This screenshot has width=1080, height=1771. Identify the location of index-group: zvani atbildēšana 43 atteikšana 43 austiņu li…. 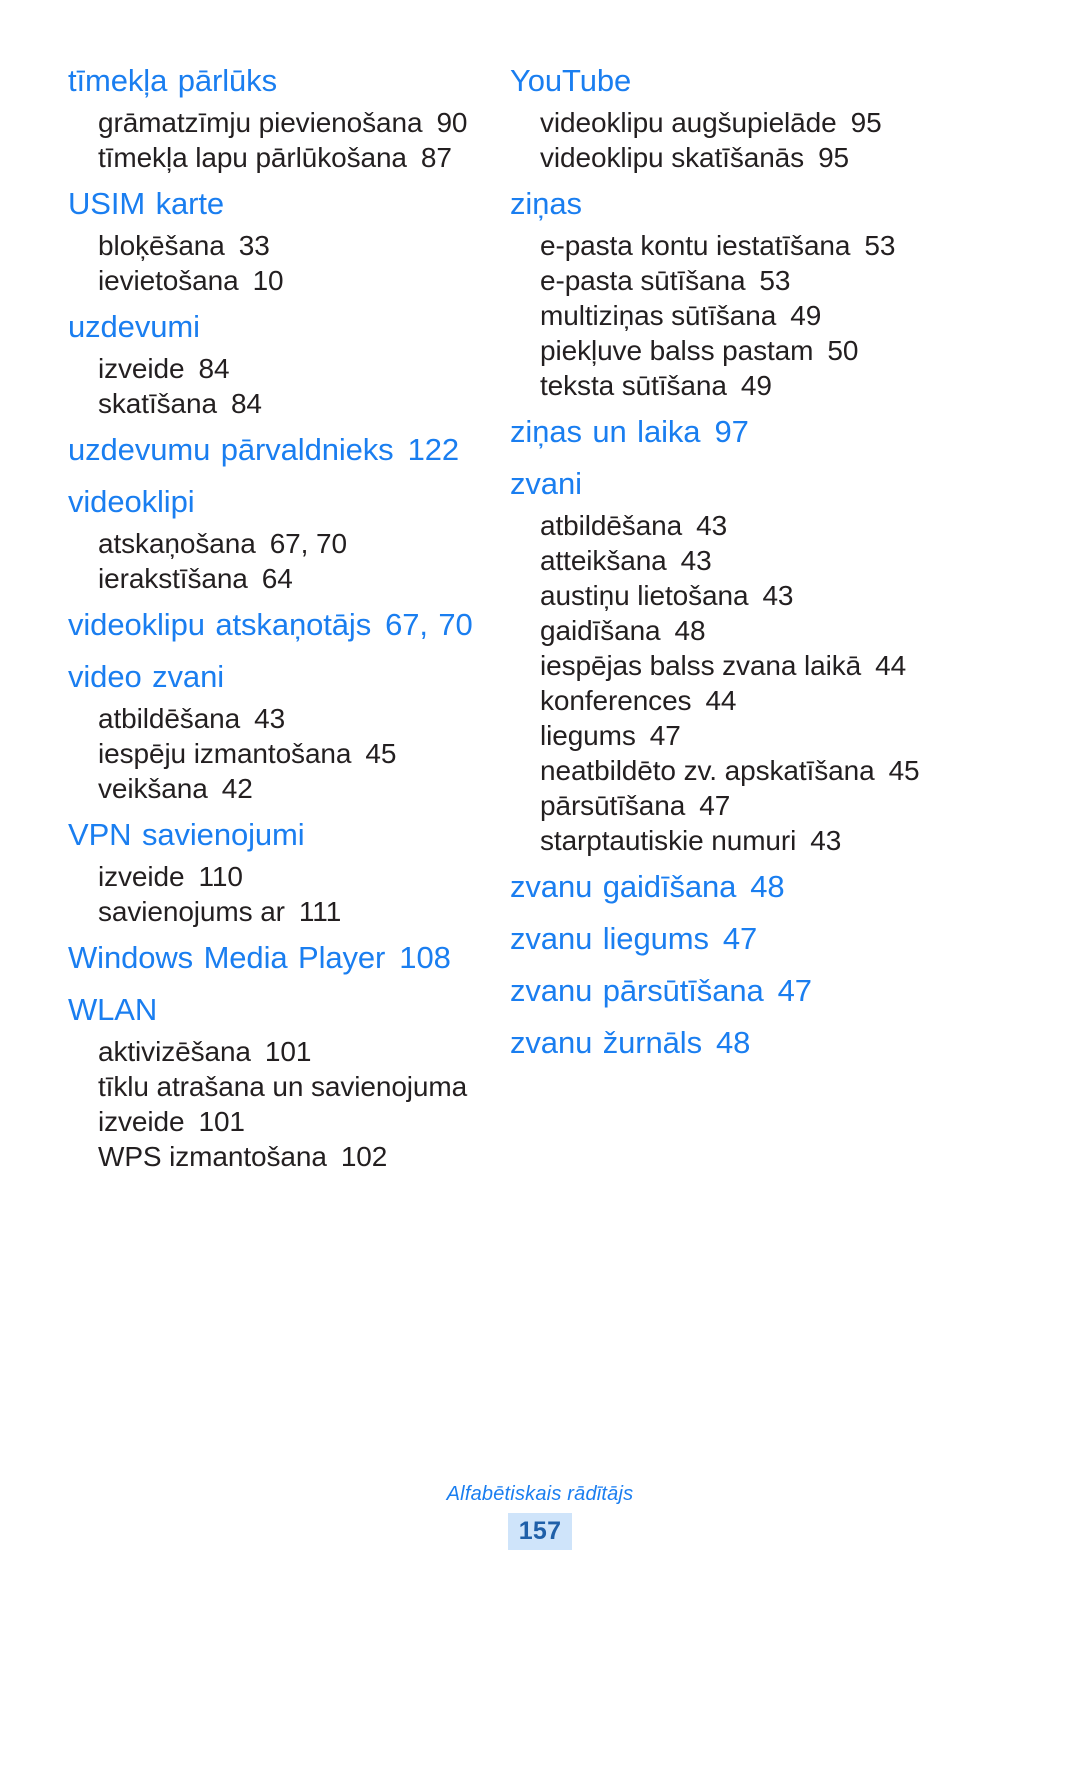
(720, 659).